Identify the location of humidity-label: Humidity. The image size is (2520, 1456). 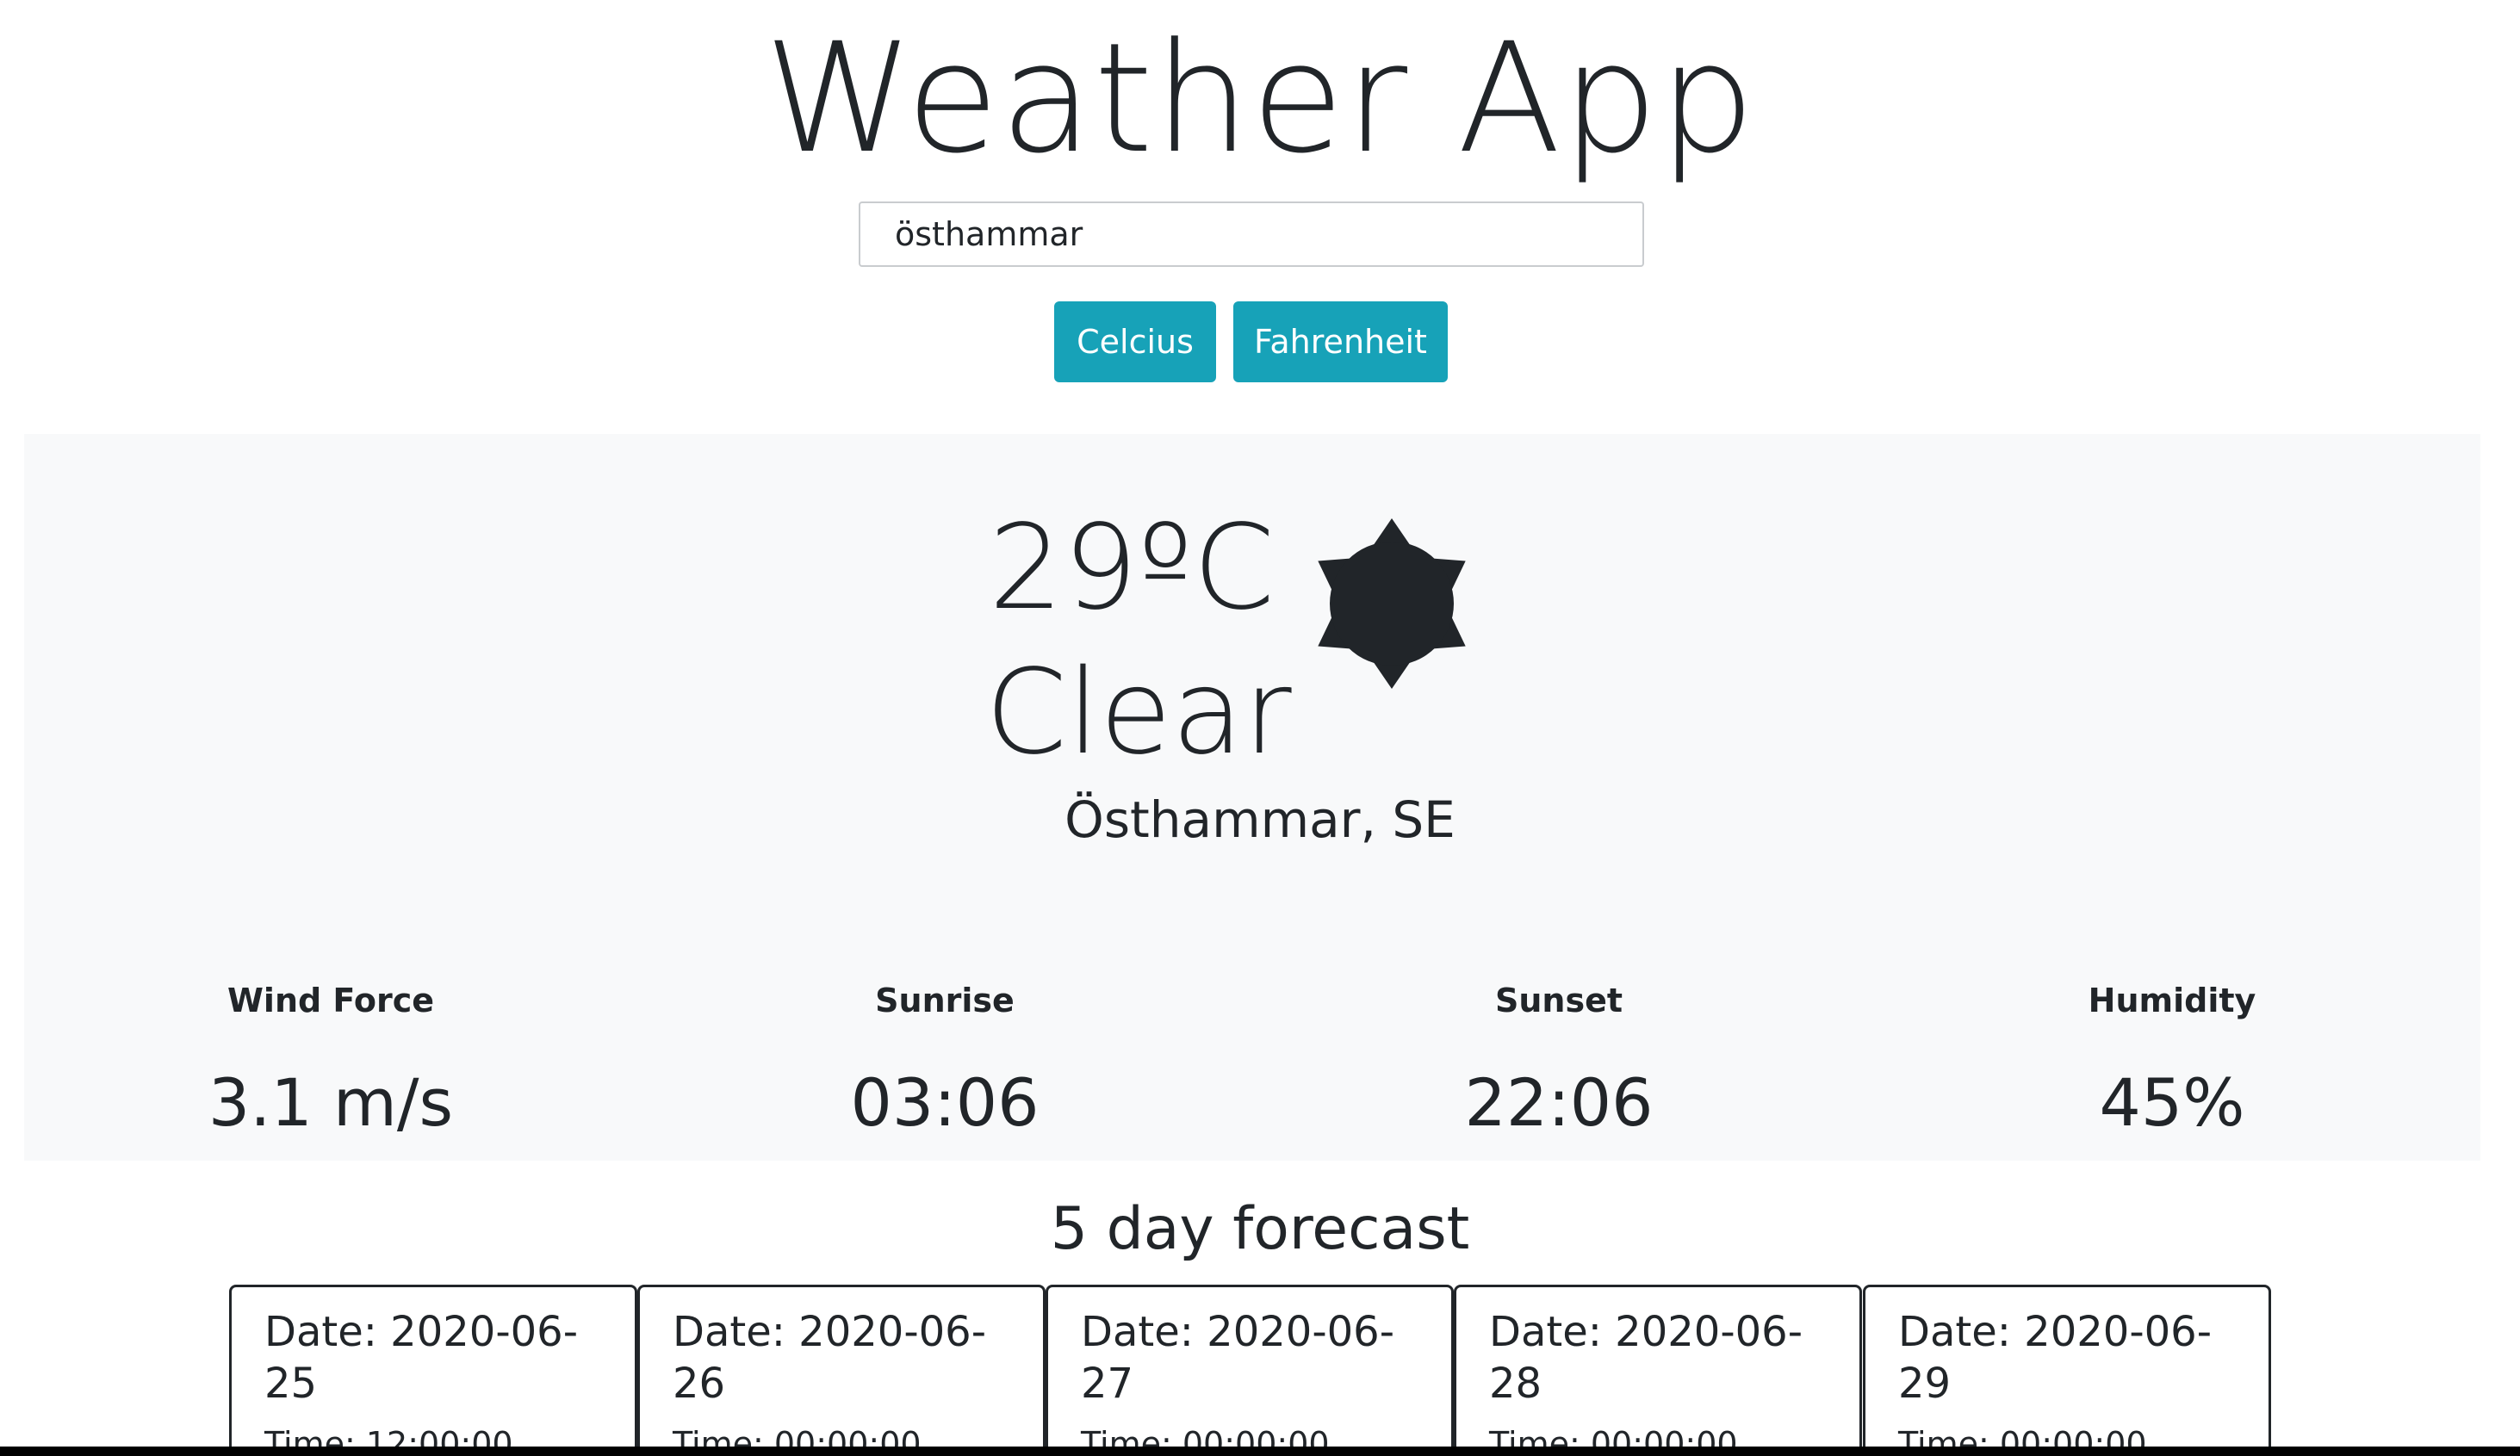
(2172, 1001).